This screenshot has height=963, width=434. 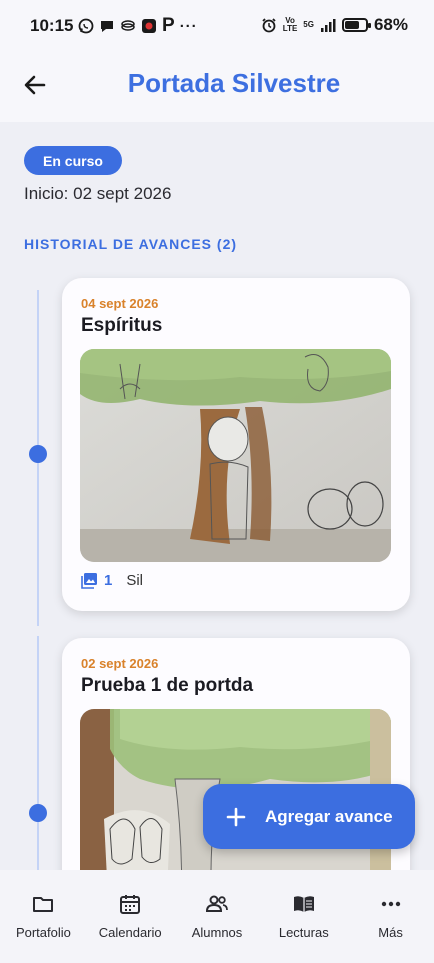 I want to click on battery-icon, so click(x=356, y=25).